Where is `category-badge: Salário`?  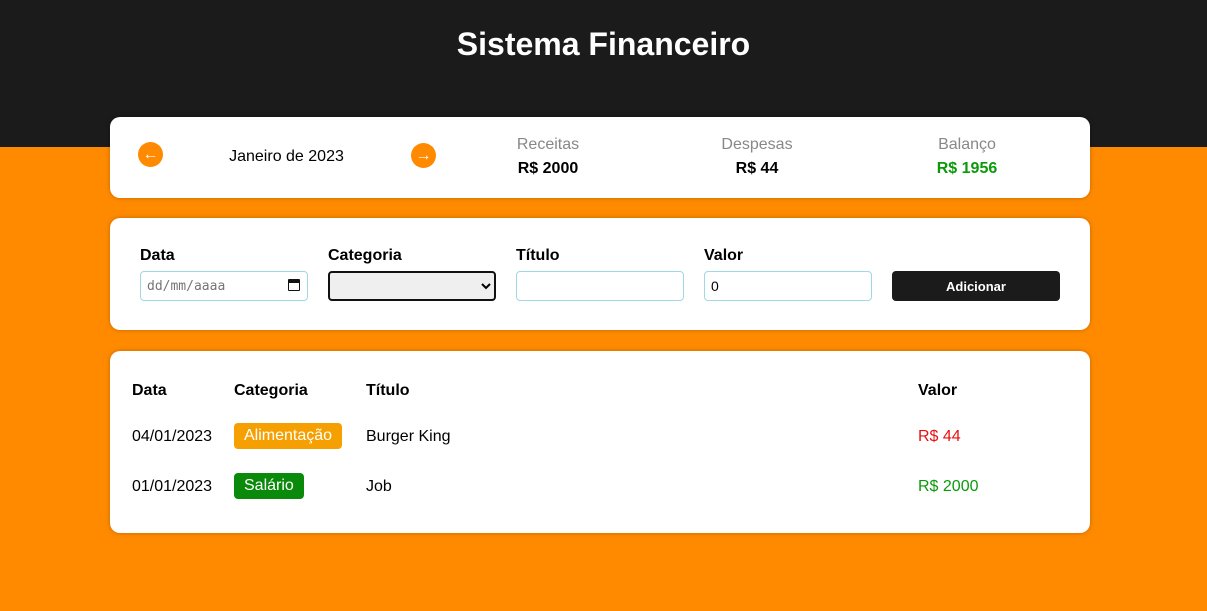
category-badge: Salário is located at coordinates (269, 486).